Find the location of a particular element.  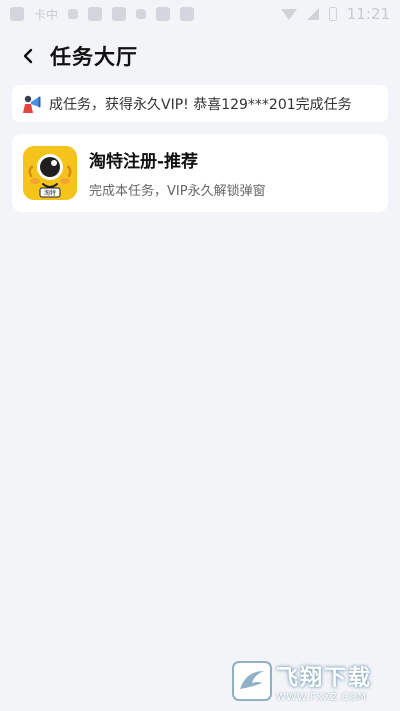

task-card: 淘特 淘特注册-推荐 完成本任务，VIP永久解锁弹窗 is located at coordinates (200, 173).